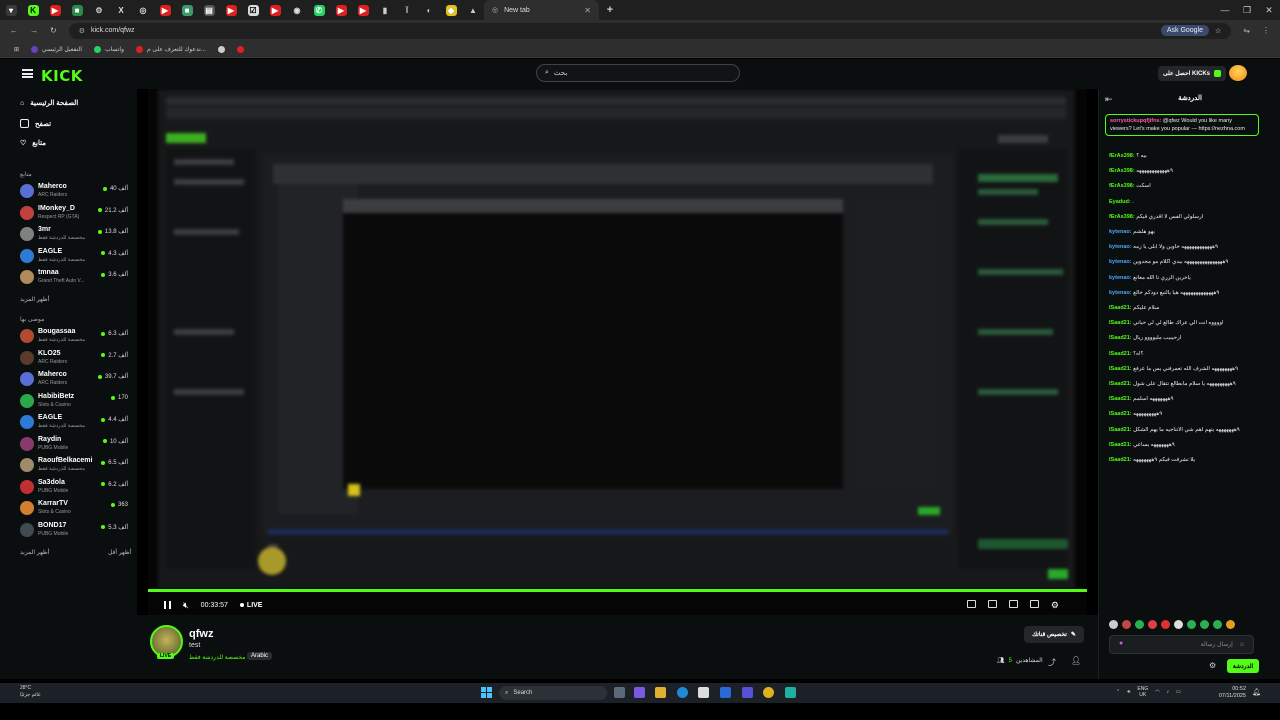 Image resolution: width=1280 pixels, height=720 pixels. I want to click on chat-message-input: إرسال رسالة ☺, so click(1181, 644).